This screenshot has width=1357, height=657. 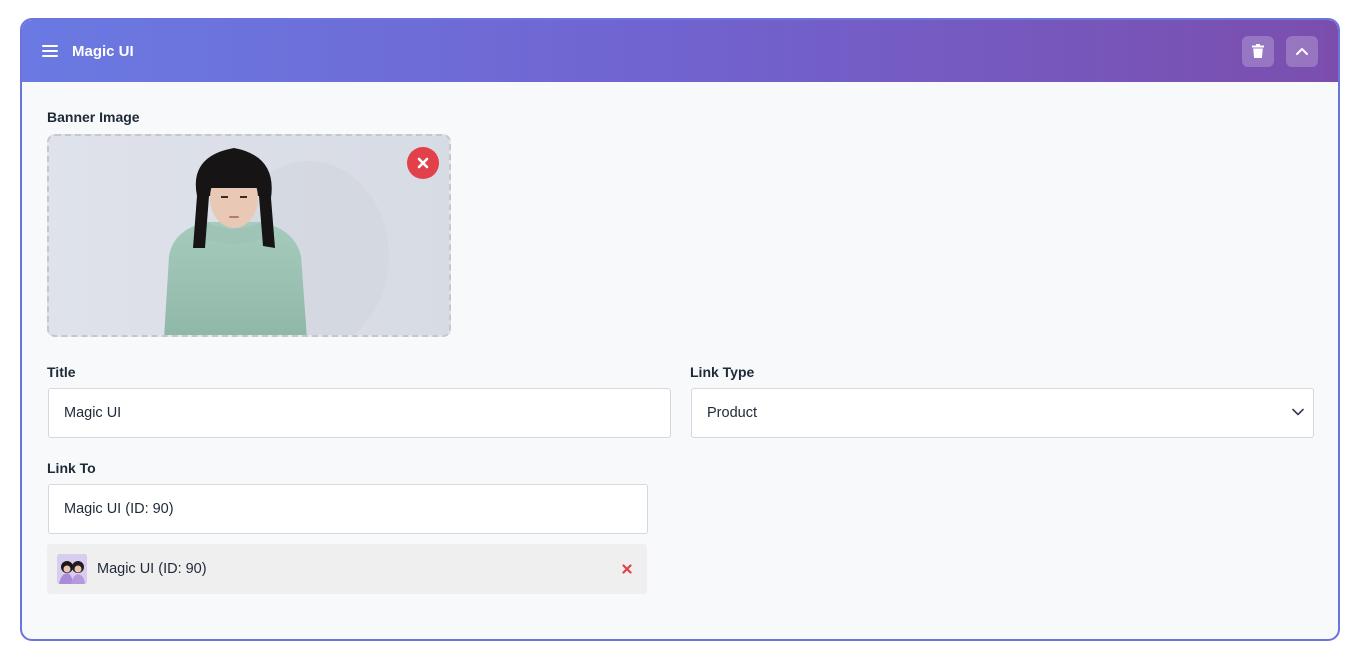 I want to click on product-image, so click(x=72, y=569).